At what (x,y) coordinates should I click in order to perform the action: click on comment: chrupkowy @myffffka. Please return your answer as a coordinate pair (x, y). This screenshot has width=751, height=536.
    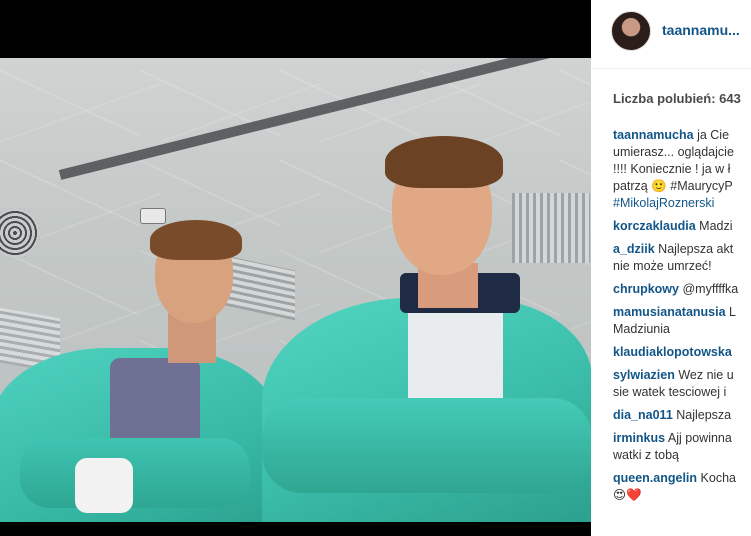
    Looking at the image, I should click on (682, 289).